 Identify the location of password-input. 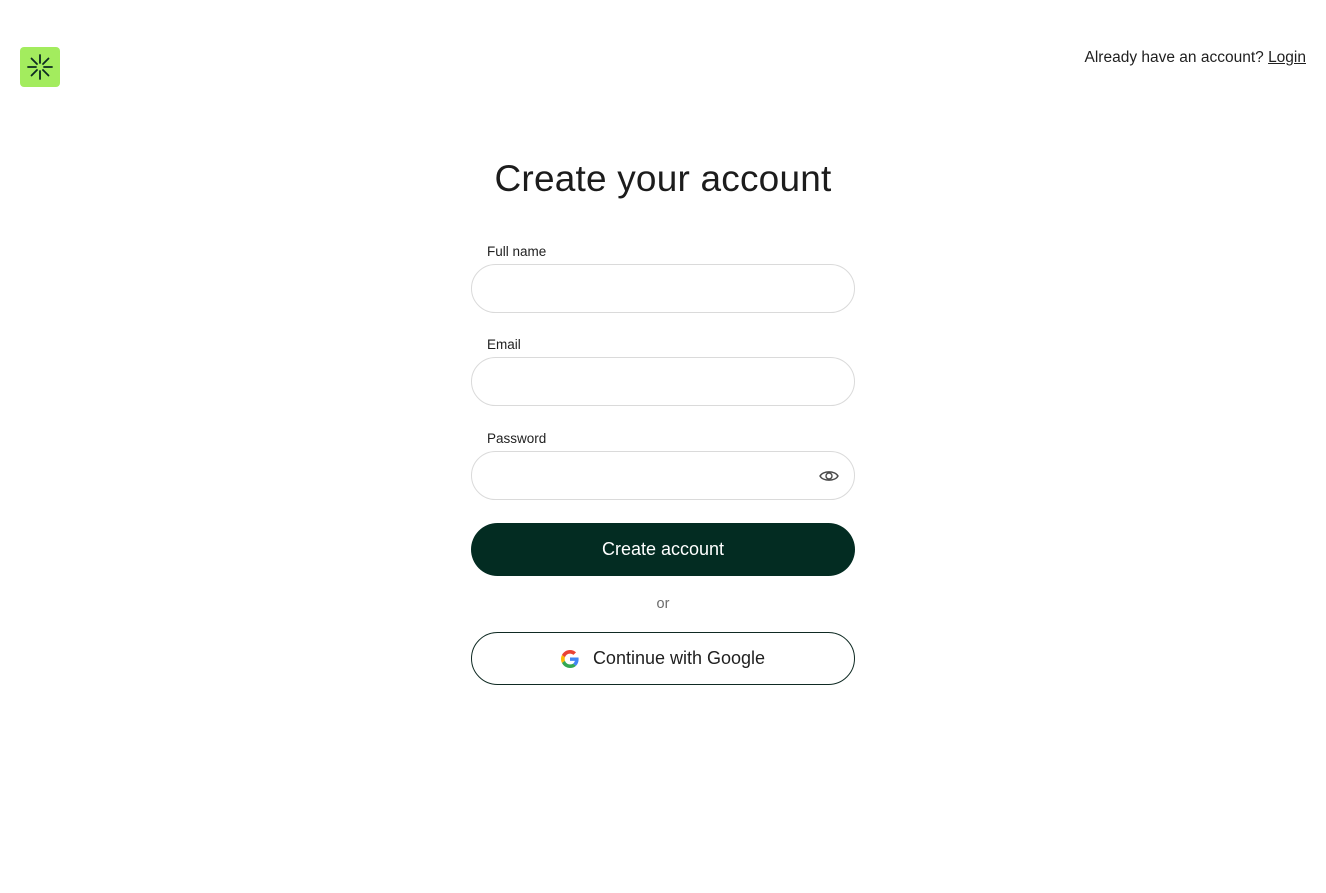
(663, 475).